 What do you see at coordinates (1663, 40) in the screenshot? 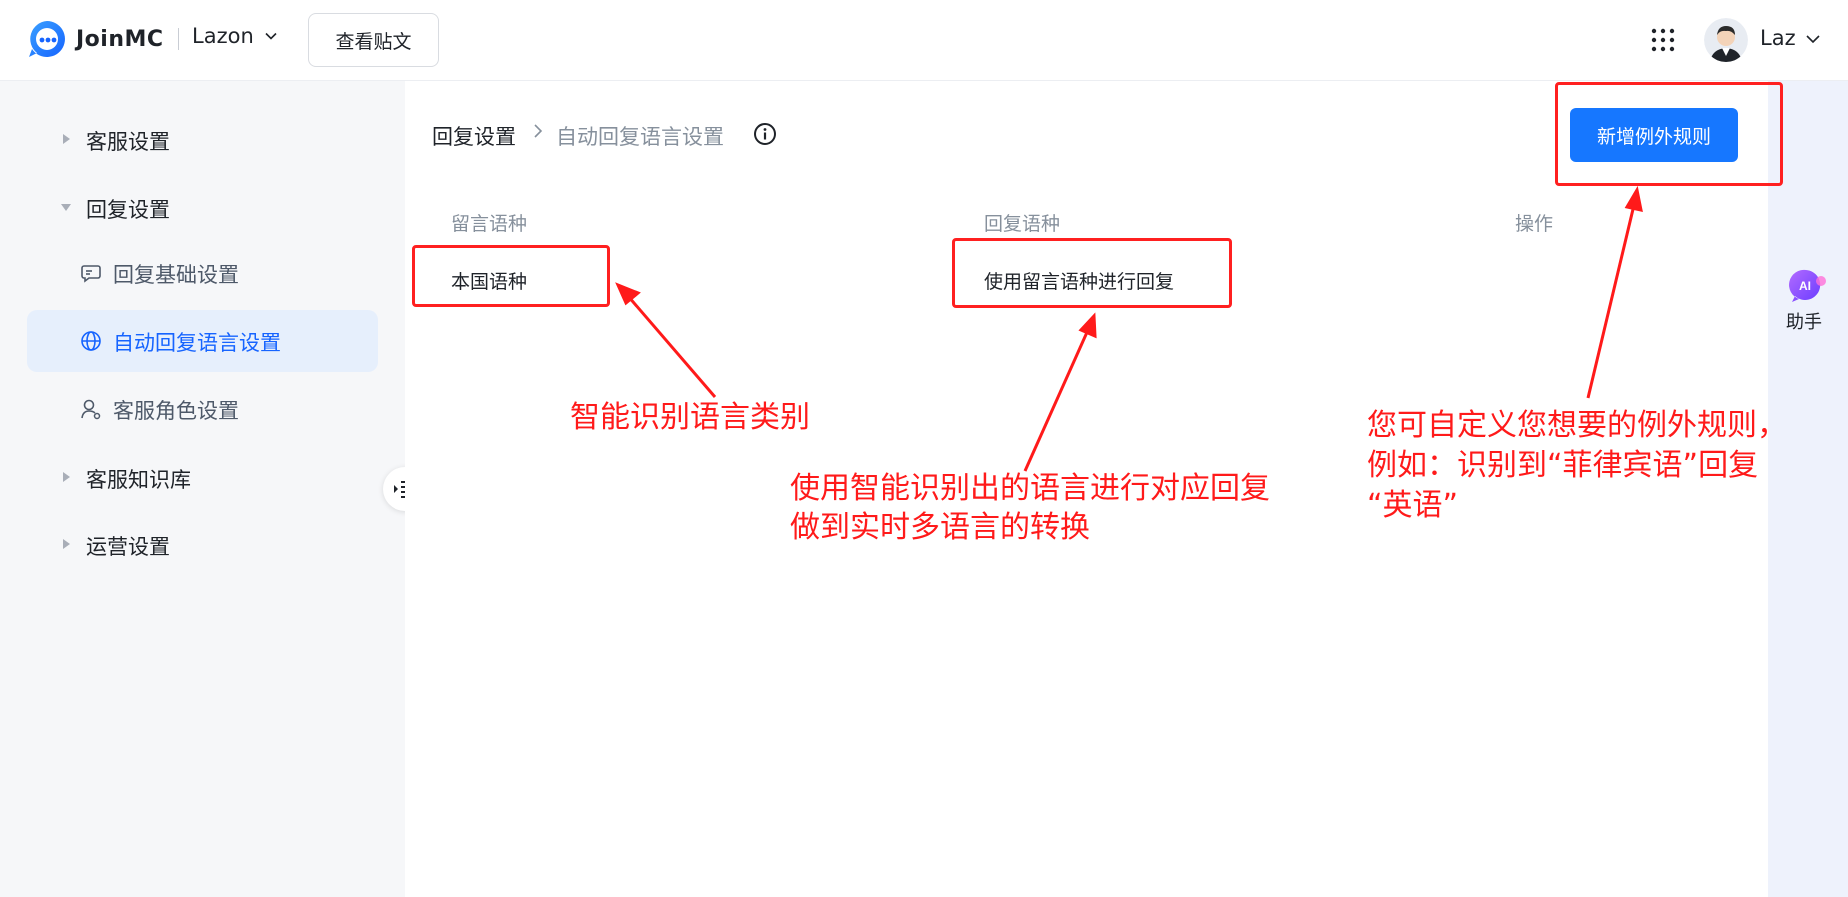
I see `apps-grid-icon` at bounding box center [1663, 40].